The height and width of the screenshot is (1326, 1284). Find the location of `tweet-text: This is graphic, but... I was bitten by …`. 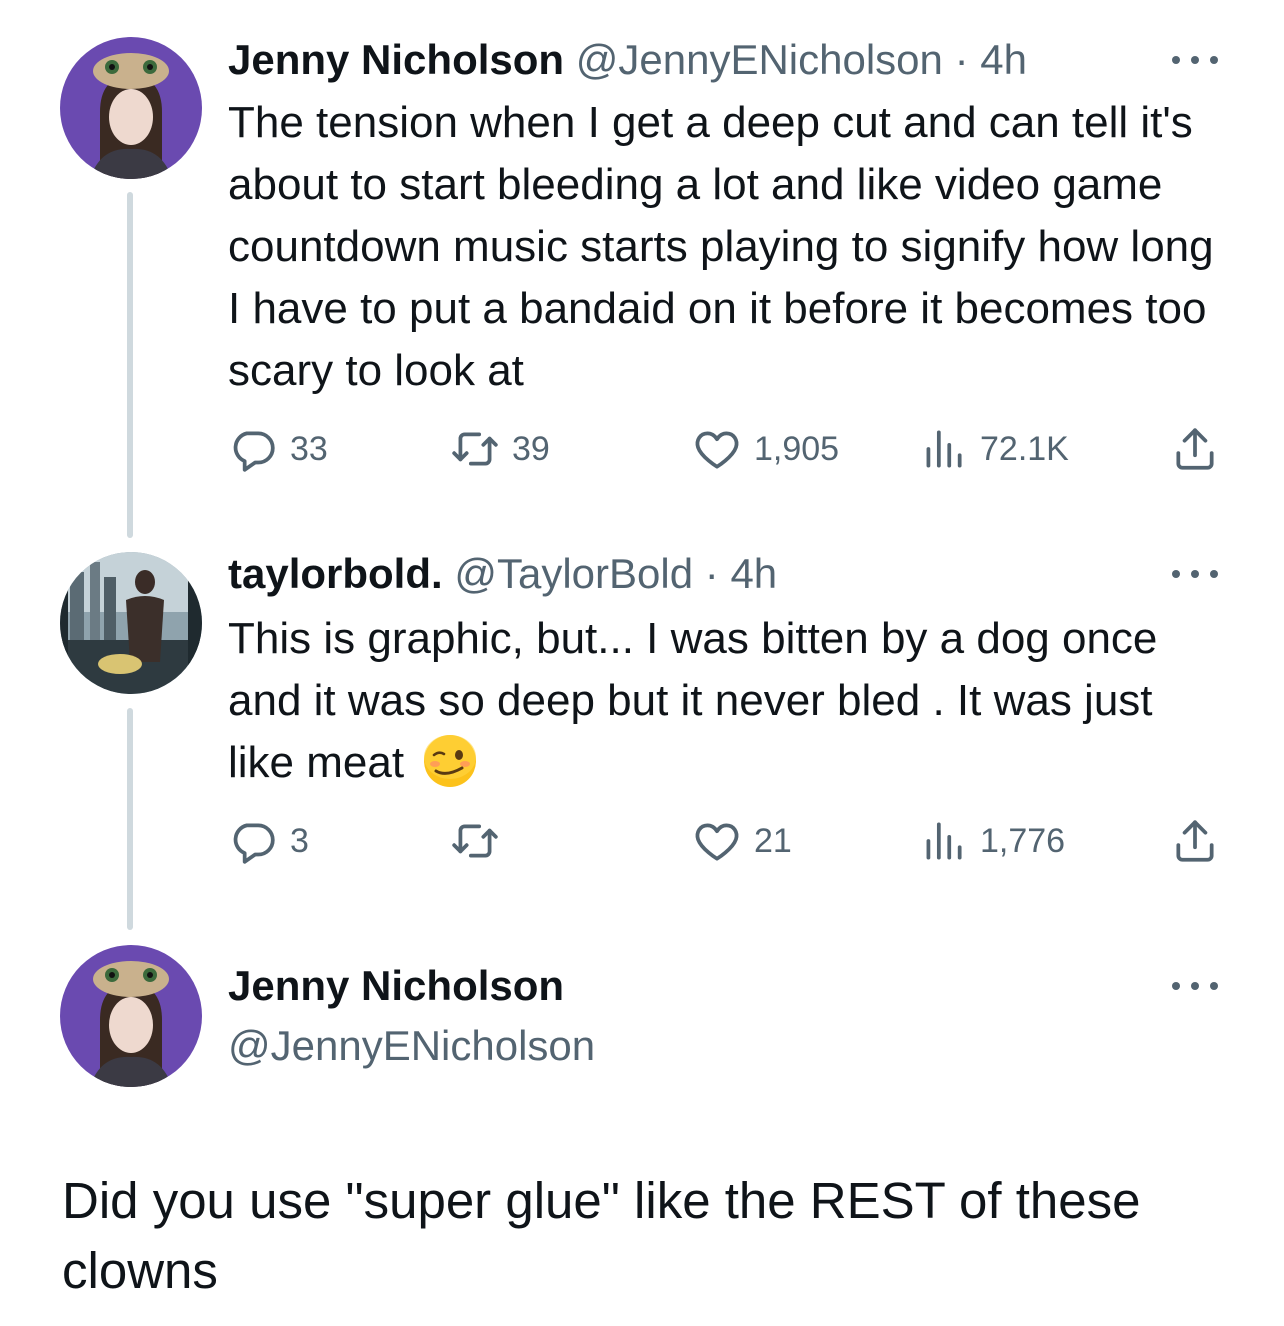

tweet-text: This is graphic, but... I was bitten by … is located at coordinates (693, 700).